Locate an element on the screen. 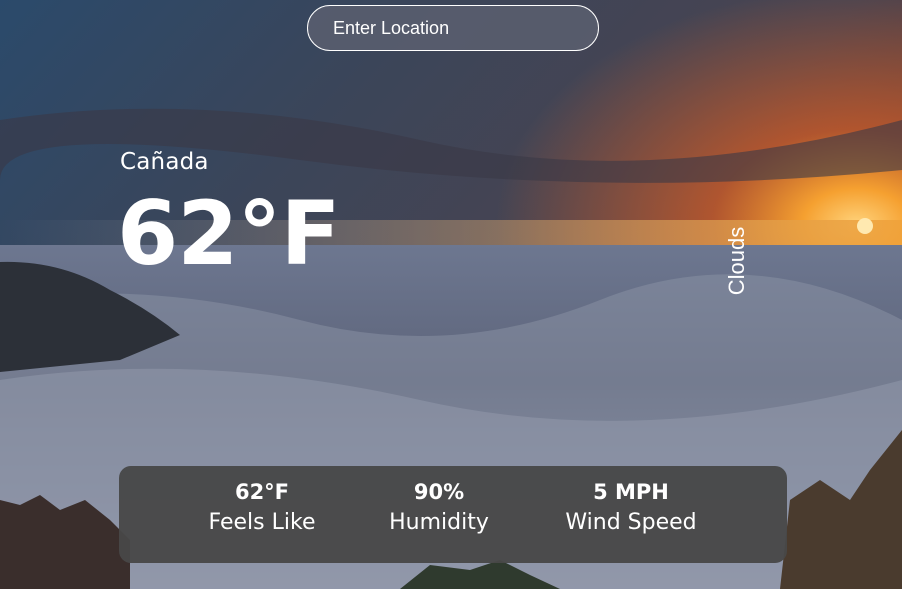  search-bar is located at coordinates (453, 28).